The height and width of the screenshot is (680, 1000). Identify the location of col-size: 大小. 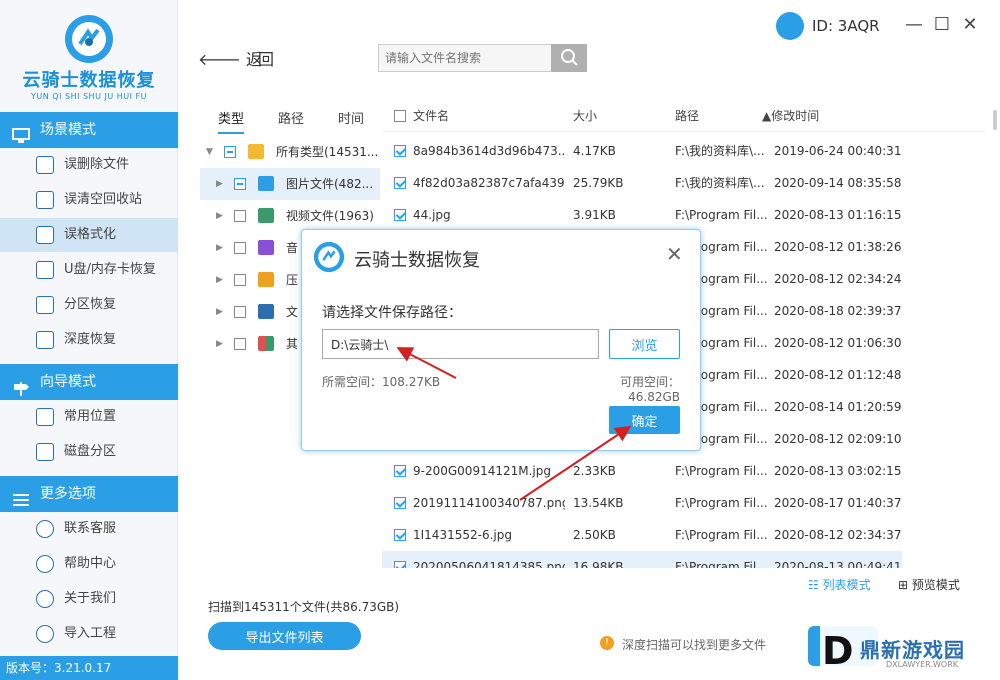
(585, 116).